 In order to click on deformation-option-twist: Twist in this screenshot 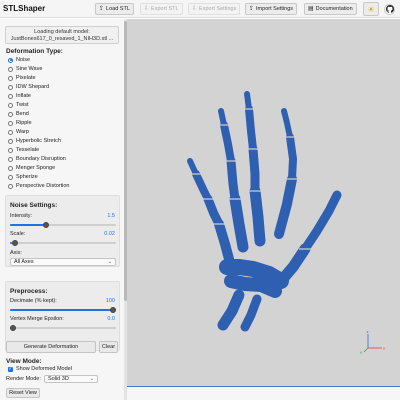, I will do `click(18, 105)`.